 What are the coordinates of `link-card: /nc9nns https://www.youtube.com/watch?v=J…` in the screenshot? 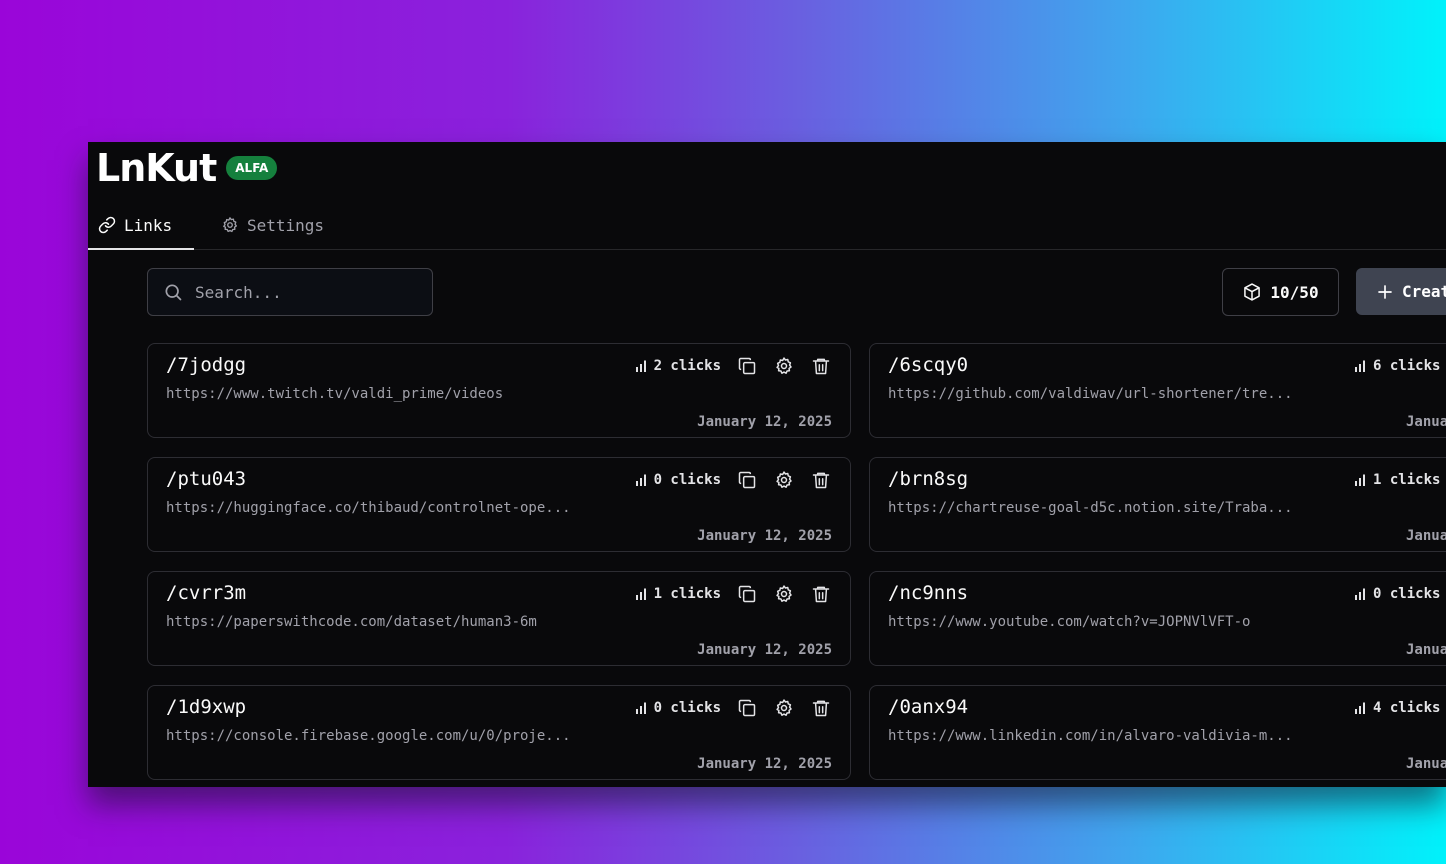 It's located at (1157, 618).